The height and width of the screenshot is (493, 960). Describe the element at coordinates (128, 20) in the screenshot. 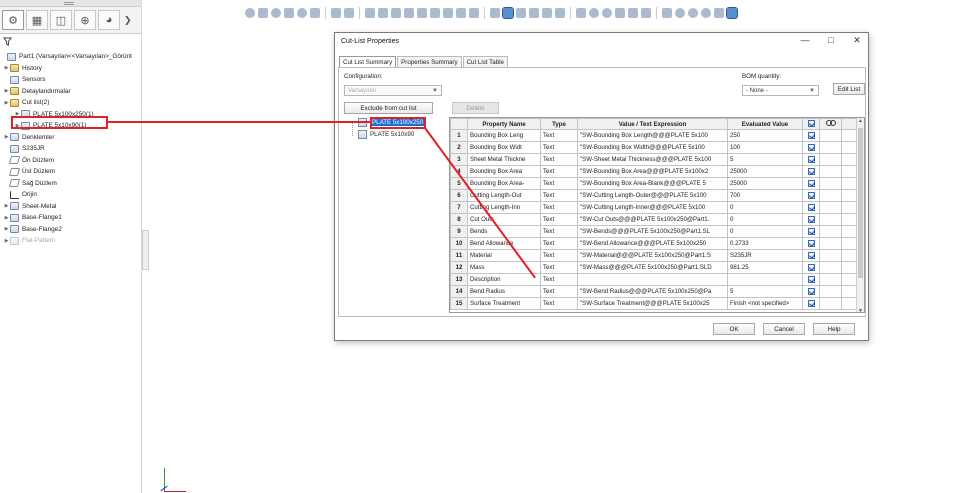

I see `chevron-right-icon: ❯` at that location.